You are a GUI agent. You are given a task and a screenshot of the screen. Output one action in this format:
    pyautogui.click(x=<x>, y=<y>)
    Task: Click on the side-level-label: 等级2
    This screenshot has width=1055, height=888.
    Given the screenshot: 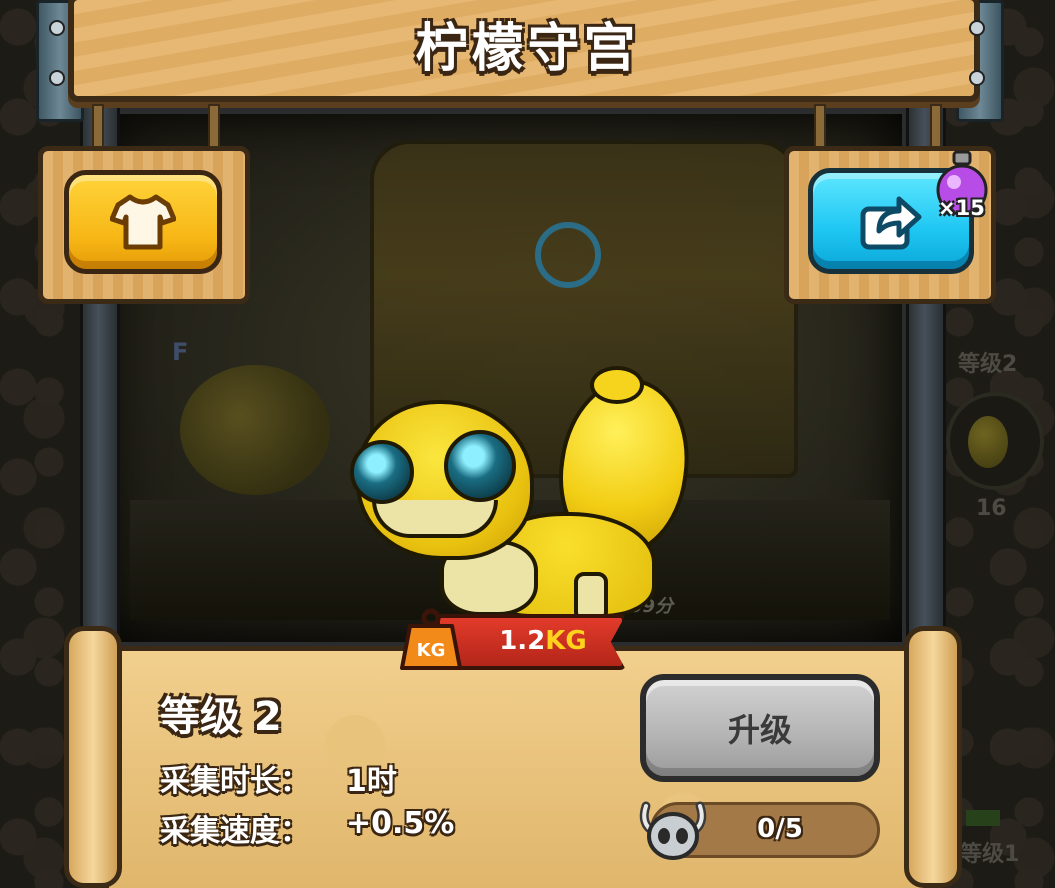 What is the action you would take?
    pyautogui.click(x=988, y=364)
    